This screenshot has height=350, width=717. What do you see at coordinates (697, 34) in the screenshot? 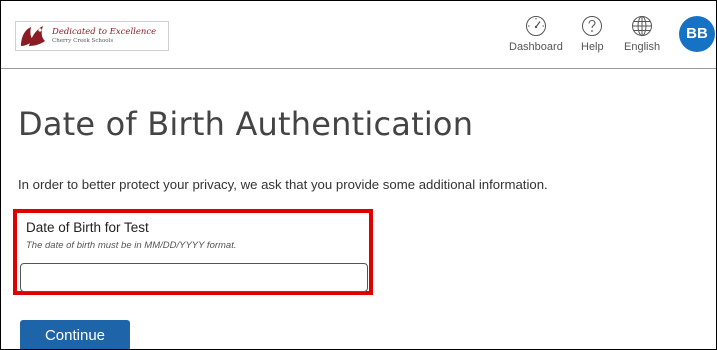
I see `user-avatar: BB` at bounding box center [697, 34].